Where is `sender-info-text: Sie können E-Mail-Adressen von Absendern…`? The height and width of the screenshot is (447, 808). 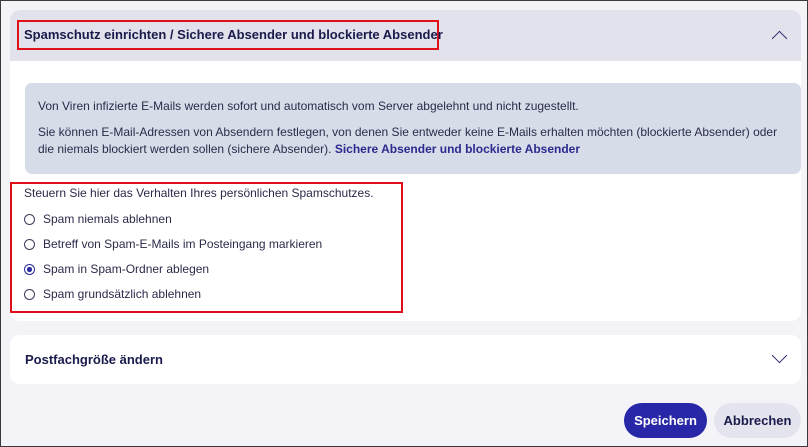 sender-info-text: Sie können E-Mail-Adressen von Absendern… is located at coordinates (408, 141).